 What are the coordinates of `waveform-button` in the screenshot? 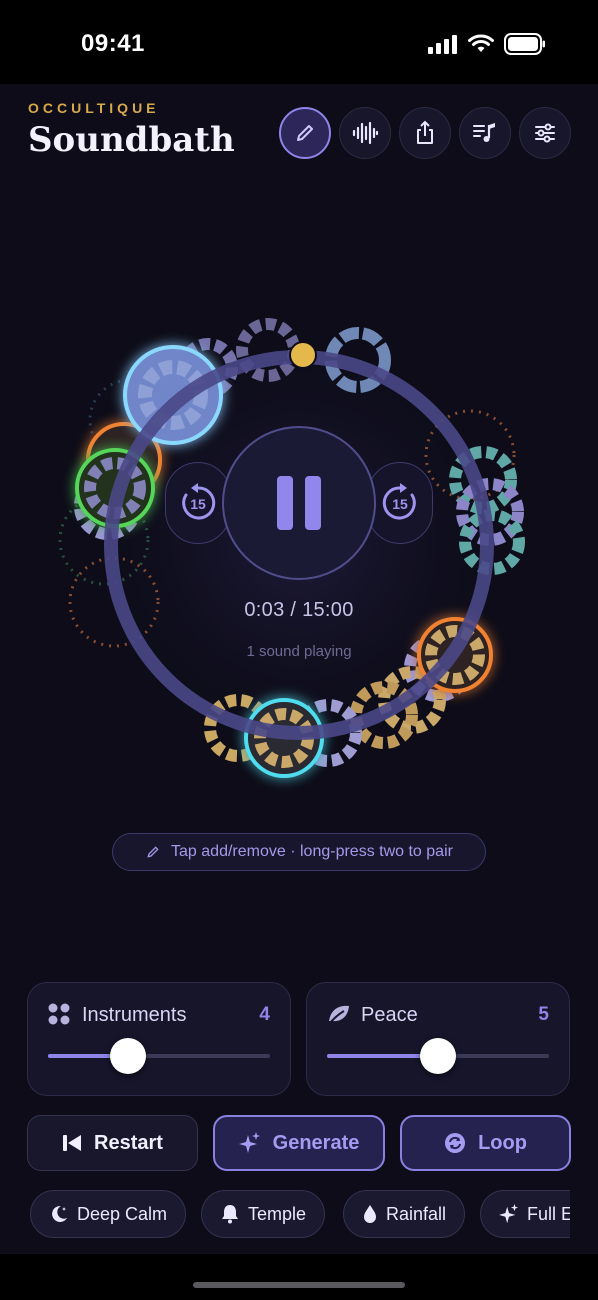 It's located at (365, 133).